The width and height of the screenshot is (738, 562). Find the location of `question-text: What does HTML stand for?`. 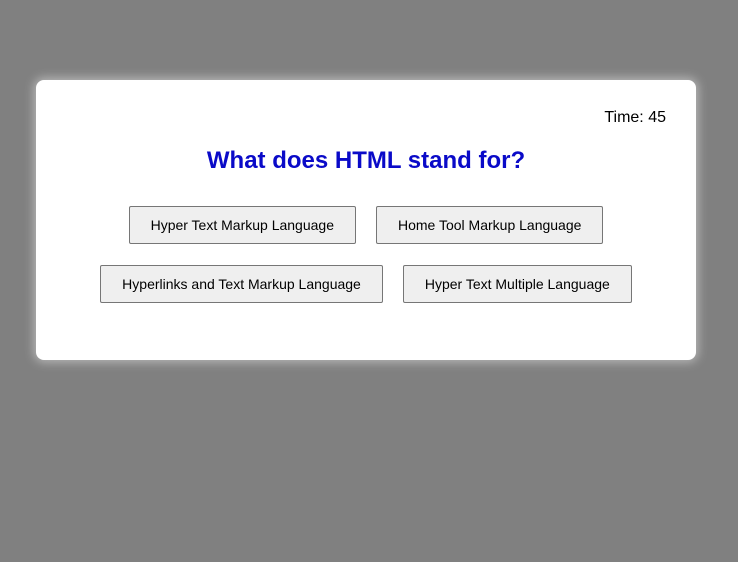

question-text: What does HTML stand for? is located at coordinates (366, 160).